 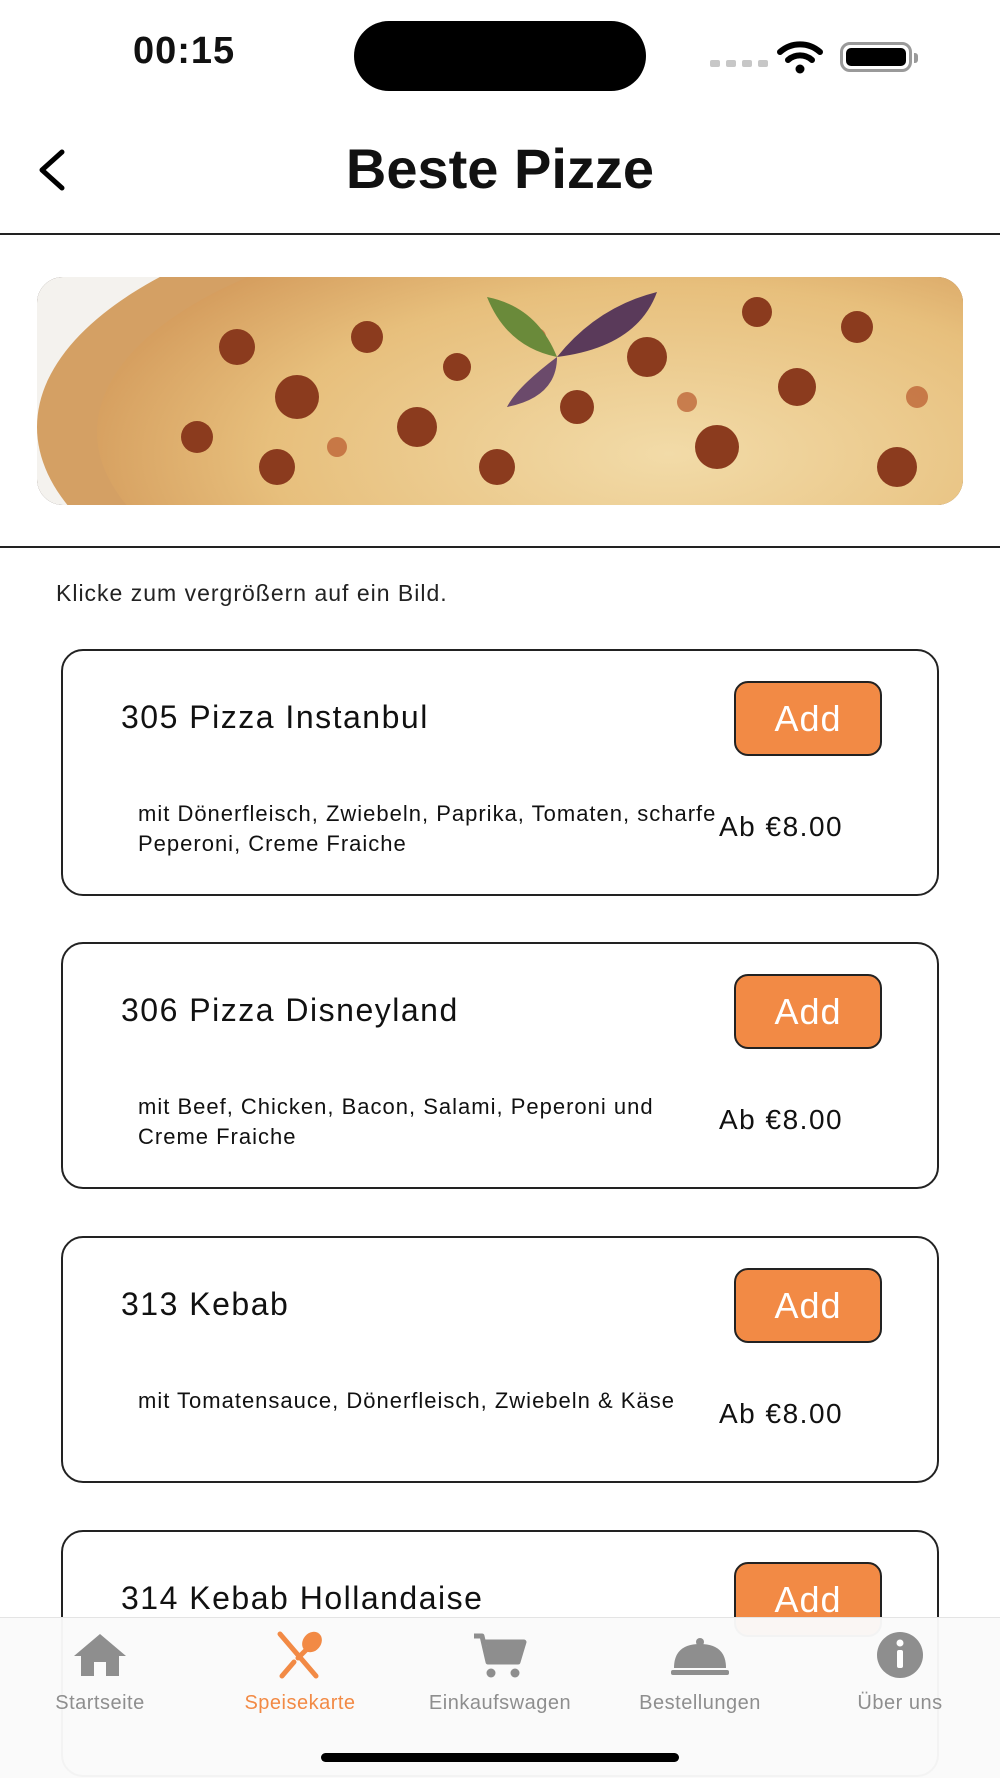 I want to click on home-icon, so click(x=100, y=1655).